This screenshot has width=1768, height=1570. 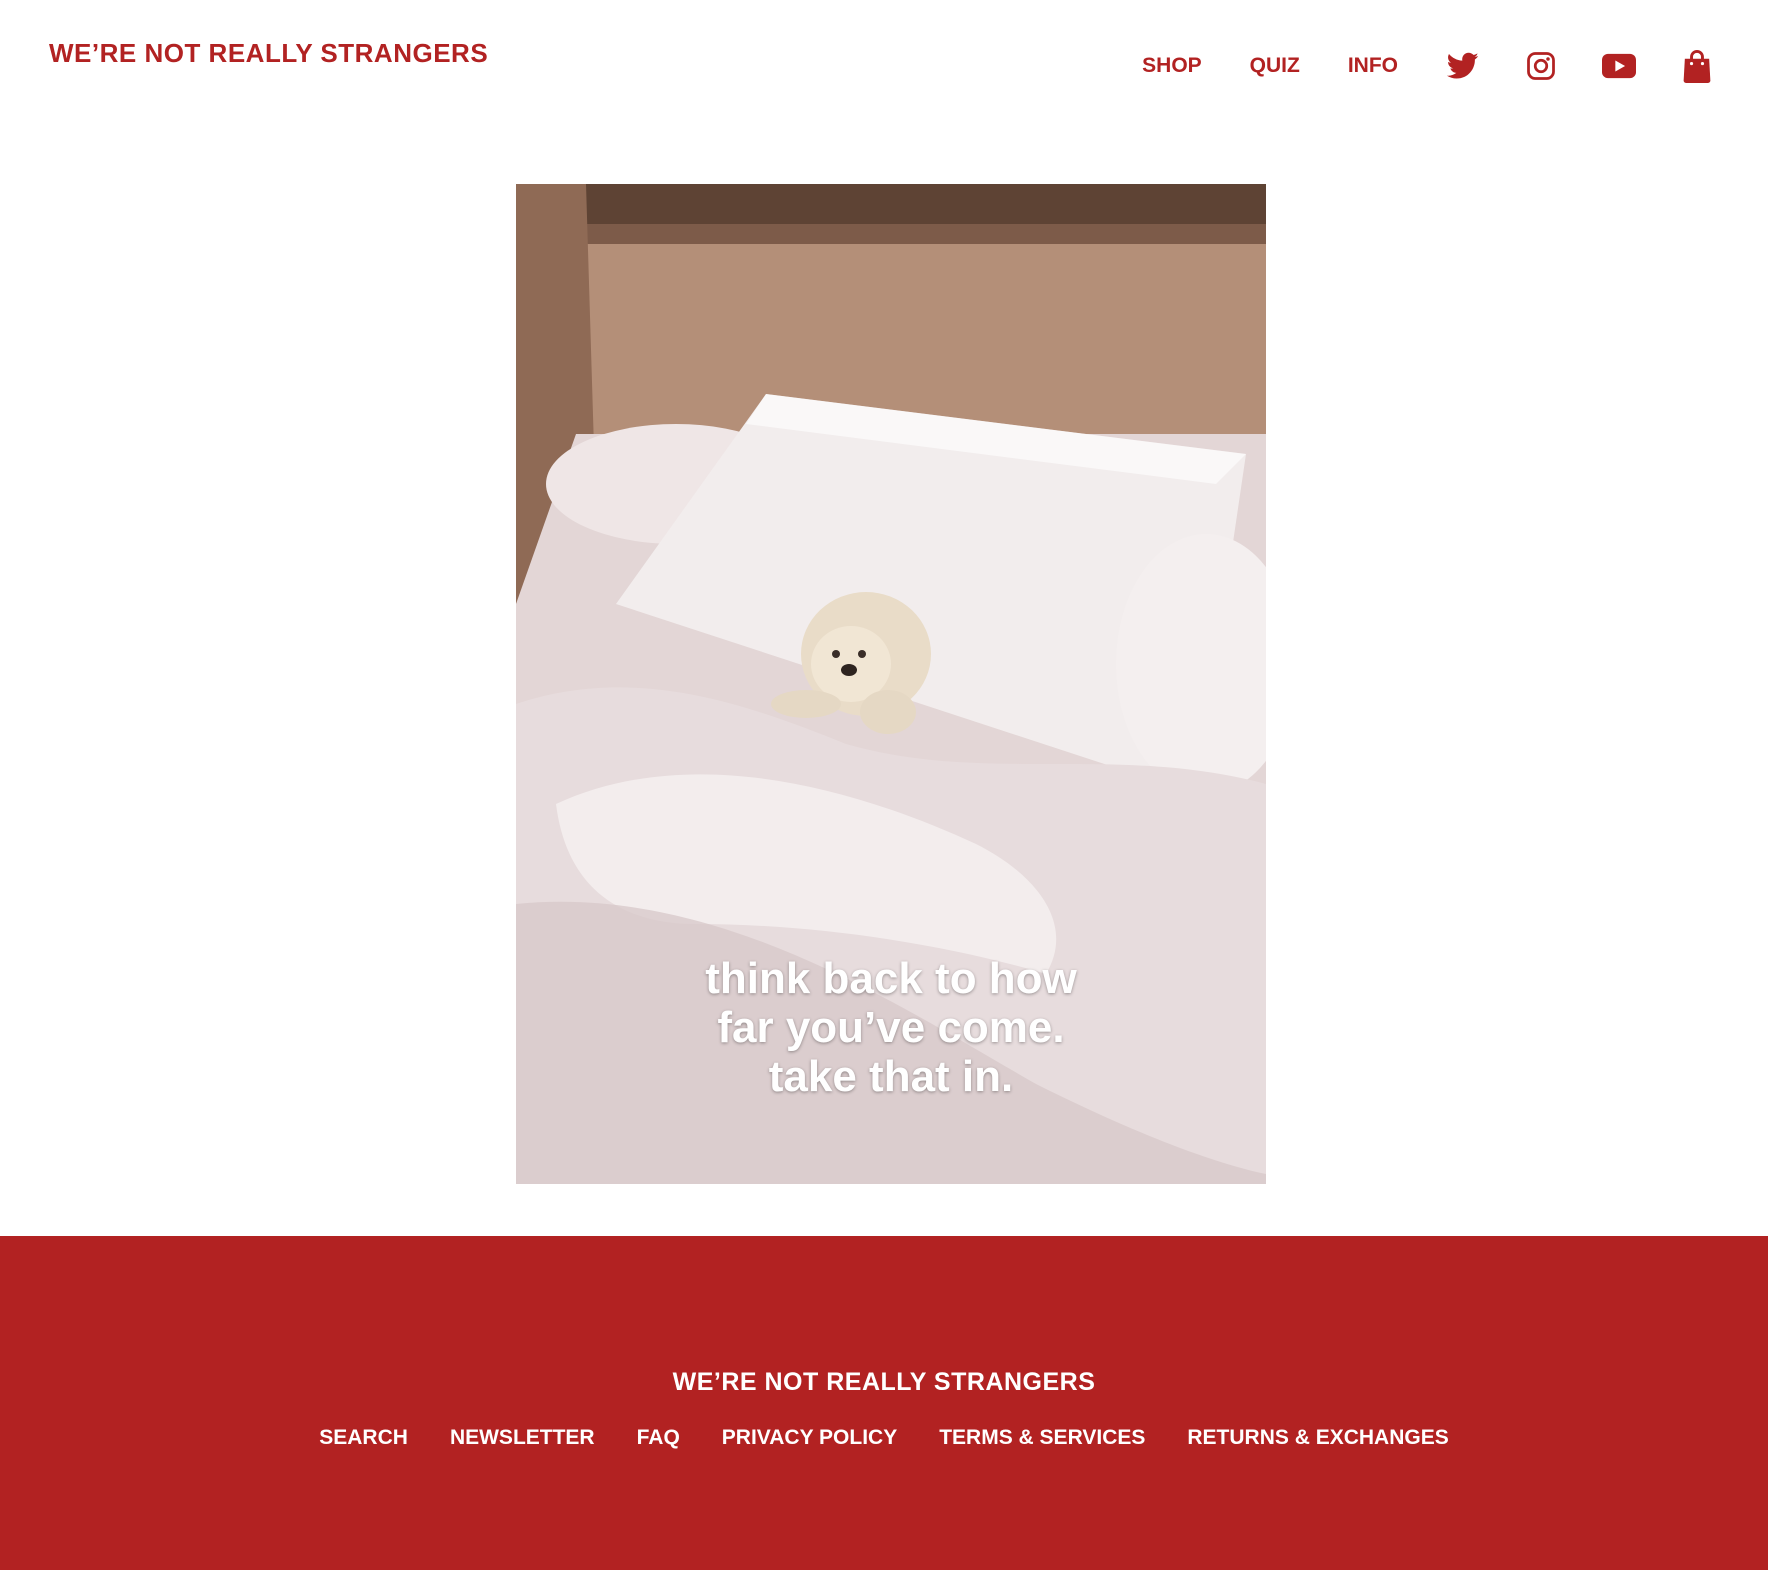 What do you see at coordinates (884, 1382) in the screenshot?
I see `footer-logo: WE’RE NOT REALLY STRANGERS` at bounding box center [884, 1382].